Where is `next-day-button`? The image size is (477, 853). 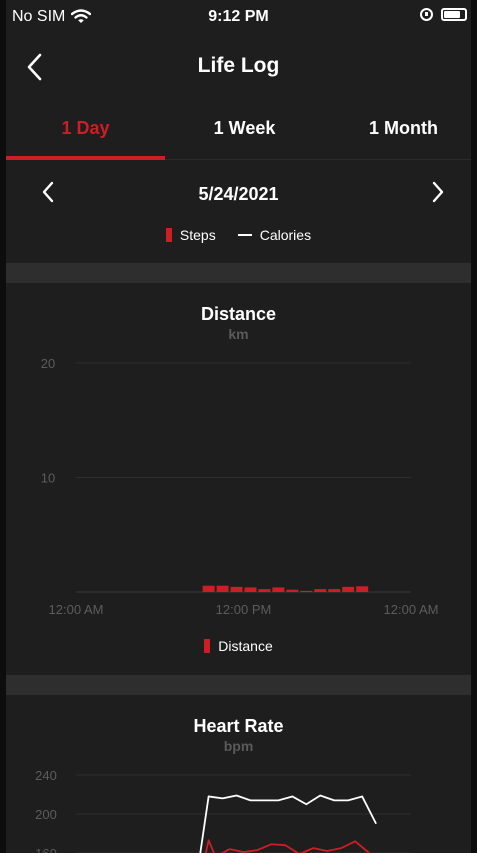 next-day-button is located at coordinates (438, 192).